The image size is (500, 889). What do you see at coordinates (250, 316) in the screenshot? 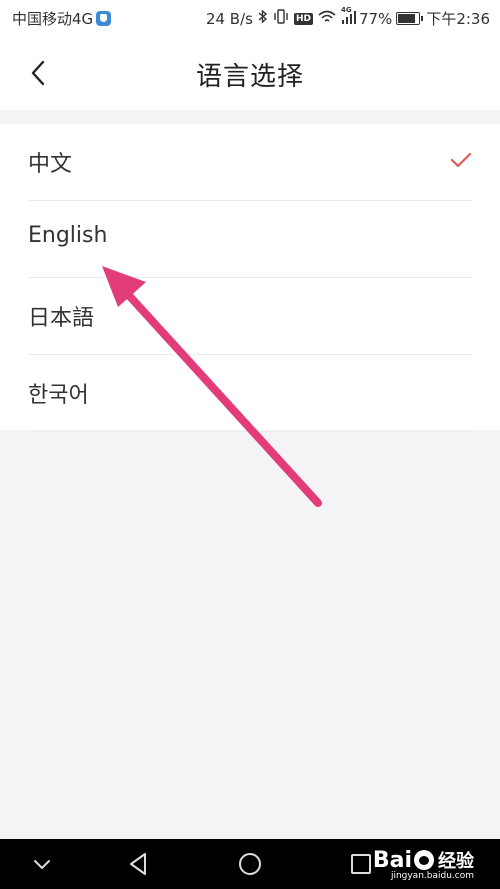
I see `language-option-japanese: 日本語` at bounding box center [250, 316].